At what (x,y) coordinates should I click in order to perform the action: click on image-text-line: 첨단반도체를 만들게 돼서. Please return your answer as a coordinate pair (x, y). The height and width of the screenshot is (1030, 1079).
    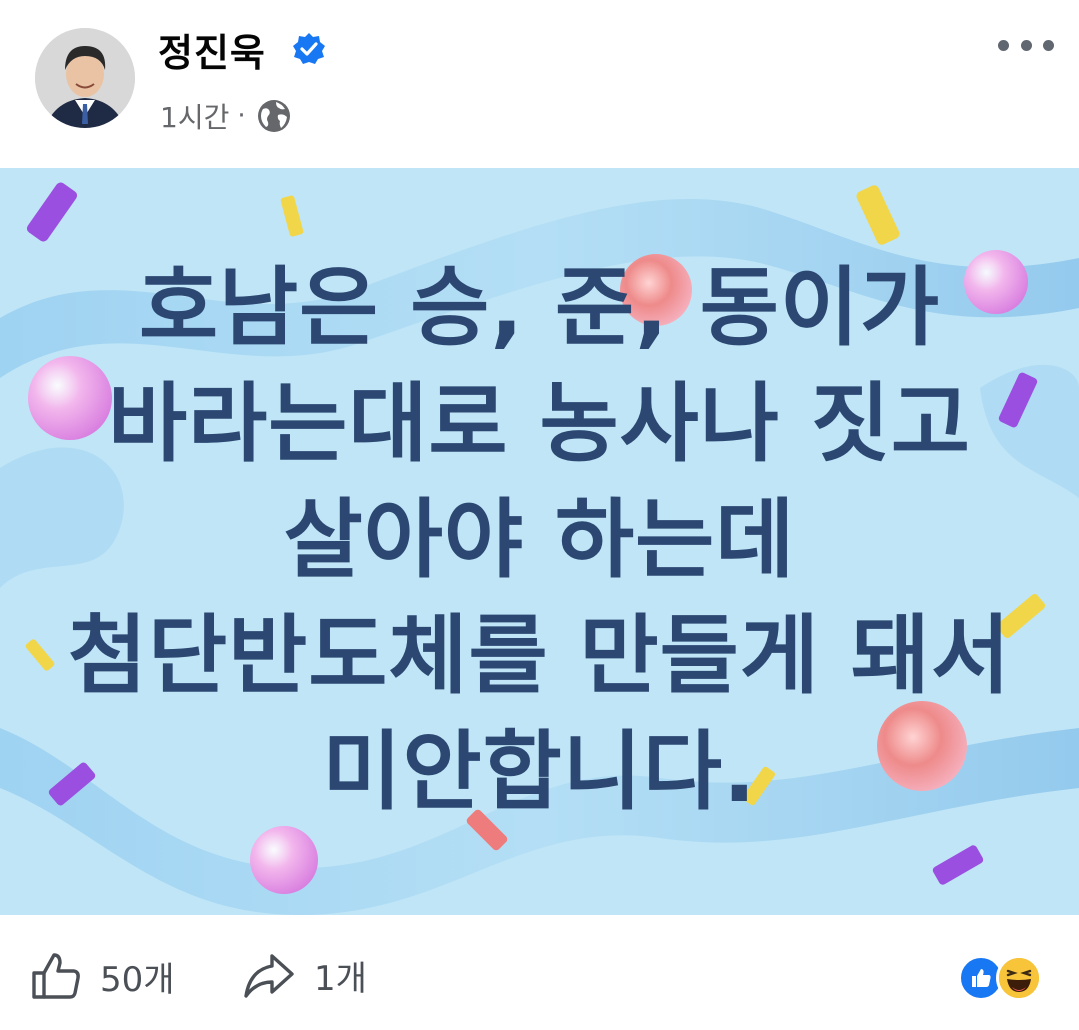
    Looking at the image, I should click on (539, 656).